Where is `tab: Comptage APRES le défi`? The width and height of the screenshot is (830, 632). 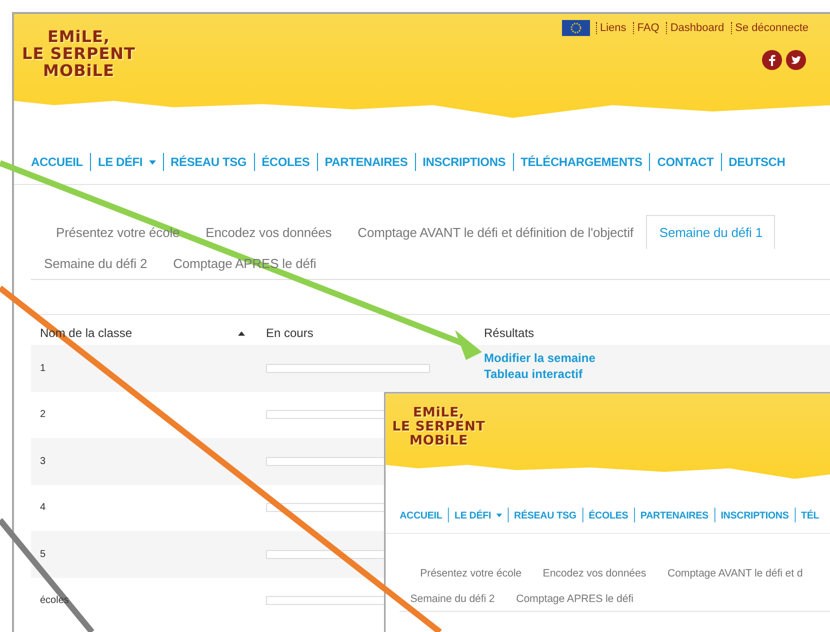 tab: Comptage APRES le défi is located at coordinates (574, 598).